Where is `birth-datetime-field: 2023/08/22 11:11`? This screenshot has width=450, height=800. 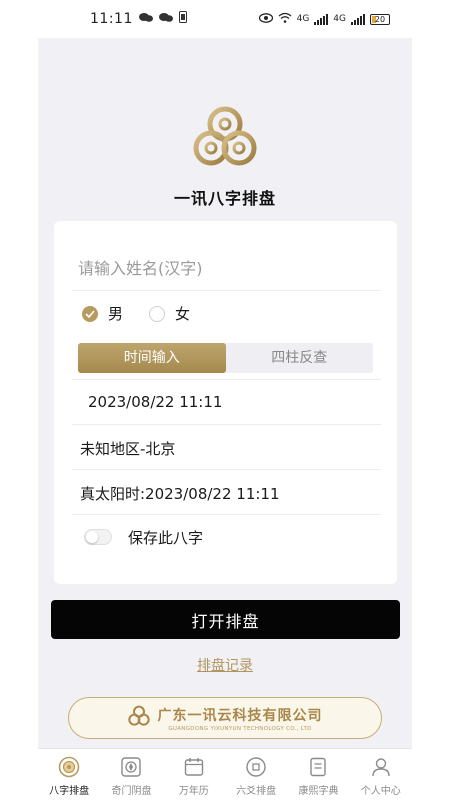 birth-datetime-field: 2023/08/22 11:11 is located at coordinates (155, 402).